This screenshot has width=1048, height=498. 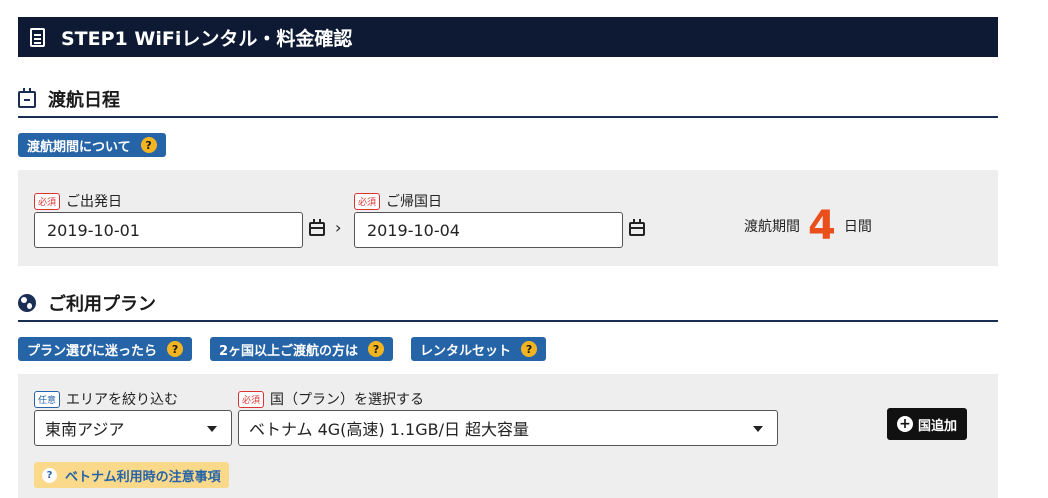 What do you see at coordinates (488, 230) in the screenshot?
I see `return-date-input: 2019-10-04` at bounding box center [488, 230].